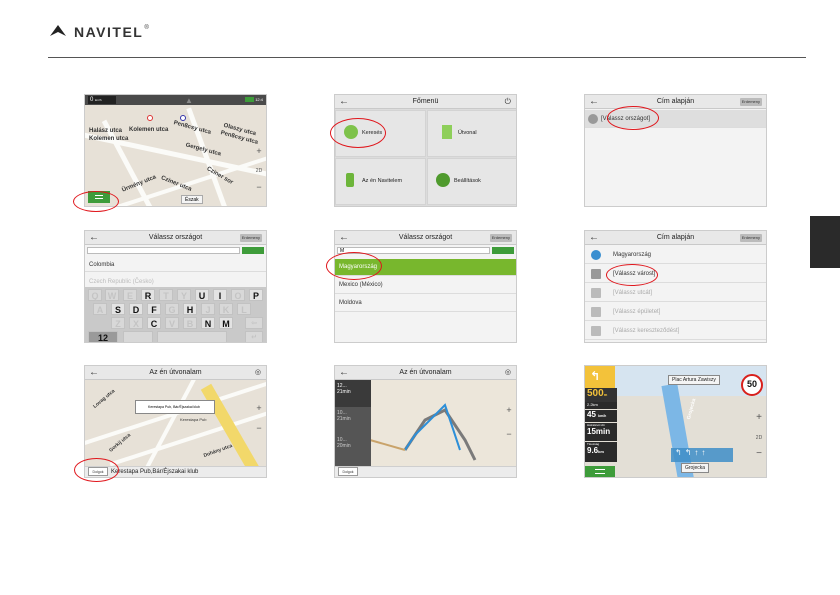 This screenshot has height=595, width=840. I want to click on key: B, so click(190, 323).